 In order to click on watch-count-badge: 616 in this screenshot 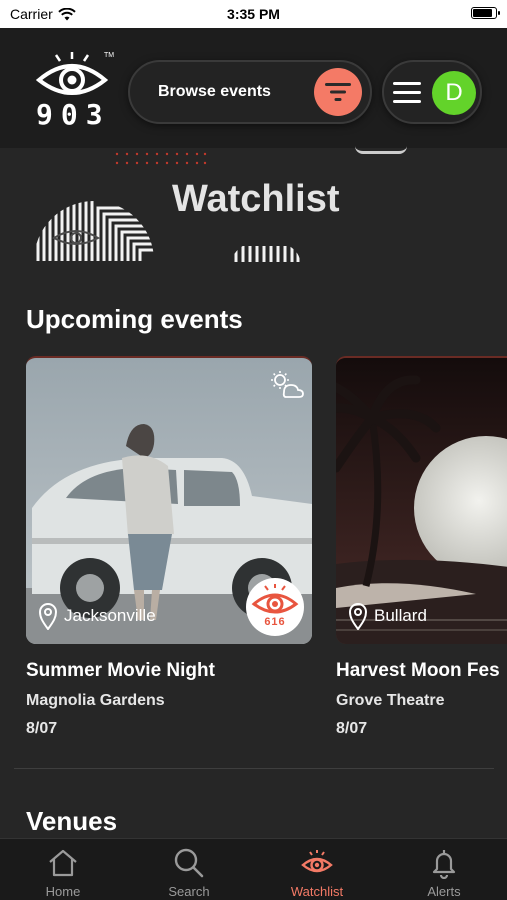, I will do `click(275, 607)`.